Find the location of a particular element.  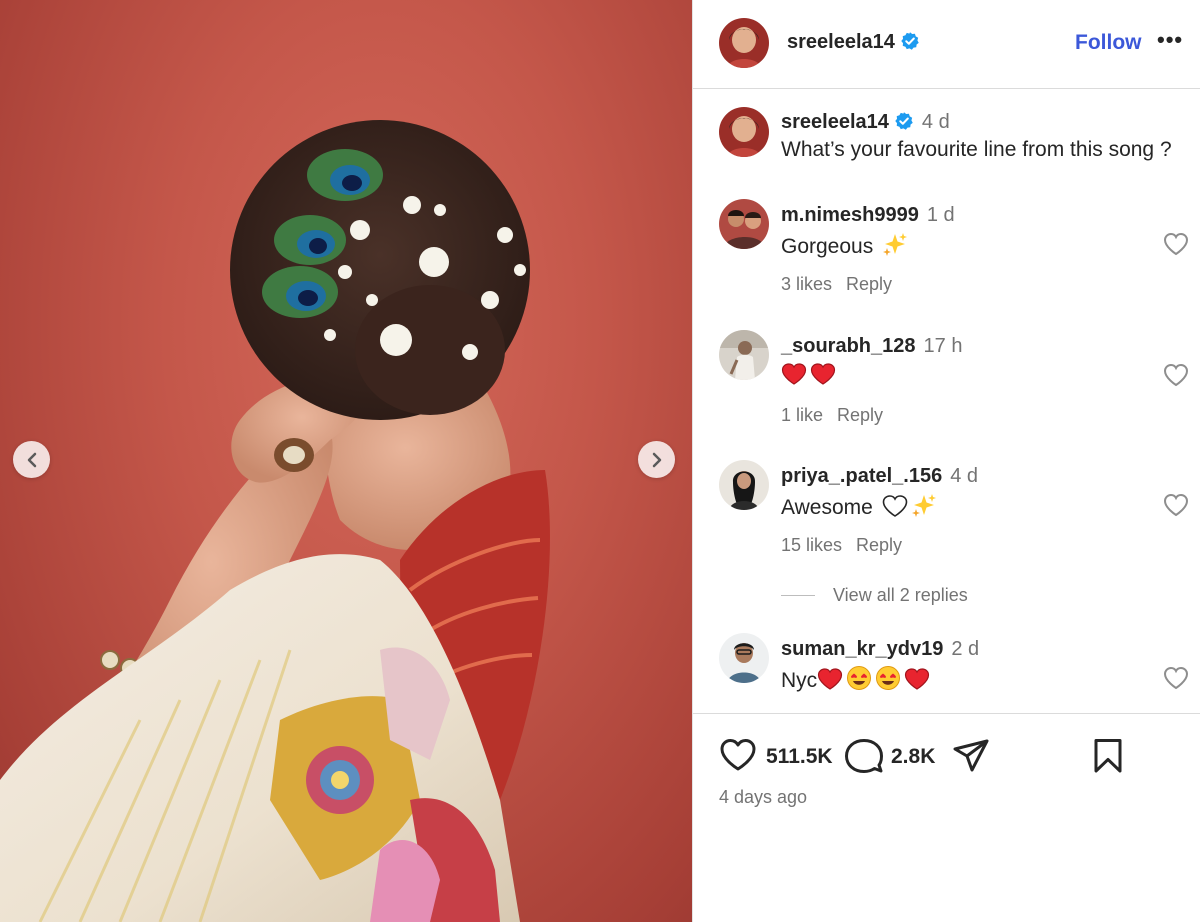

like-heart-icon is located at coordinates (738, 755).